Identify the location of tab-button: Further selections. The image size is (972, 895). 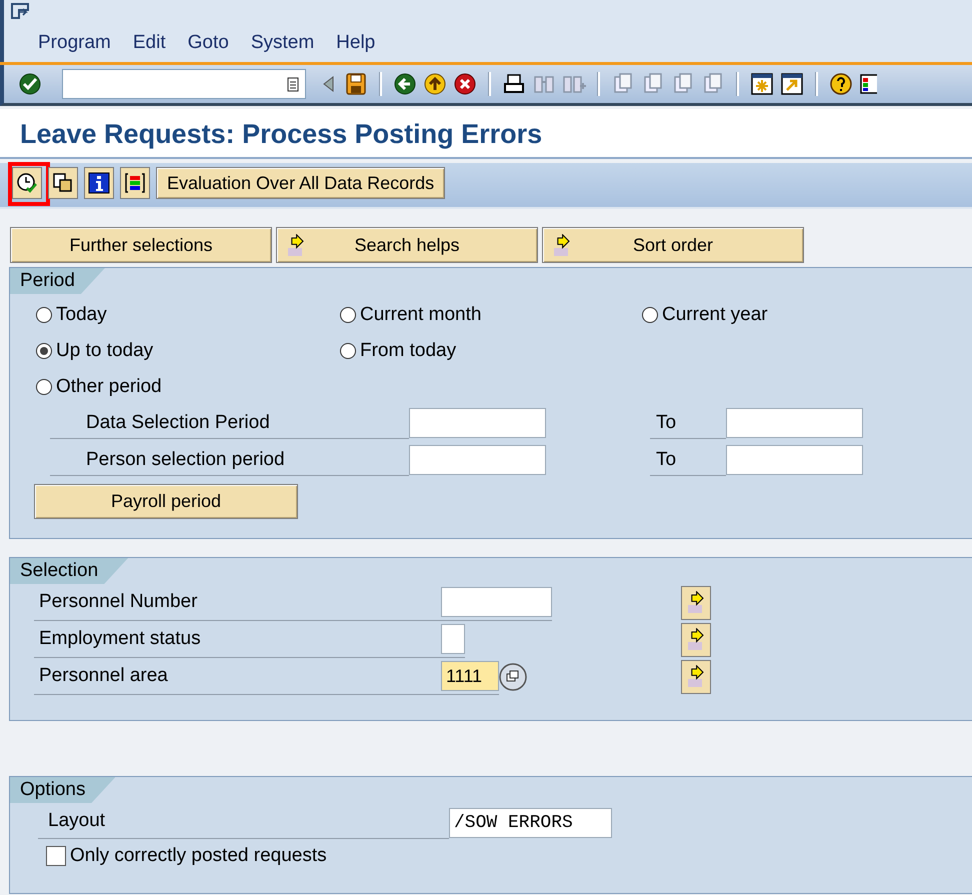
(141, 245).